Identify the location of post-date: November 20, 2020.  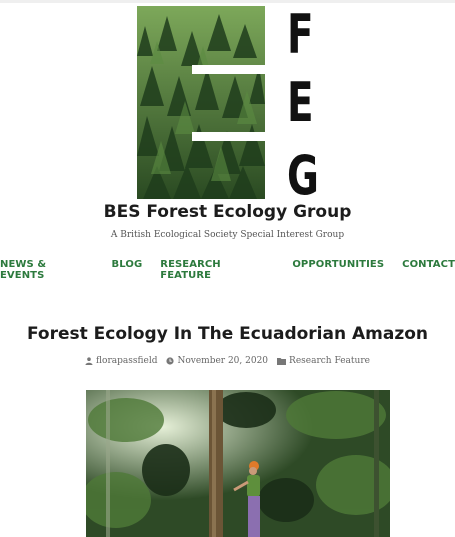
(217, 361).